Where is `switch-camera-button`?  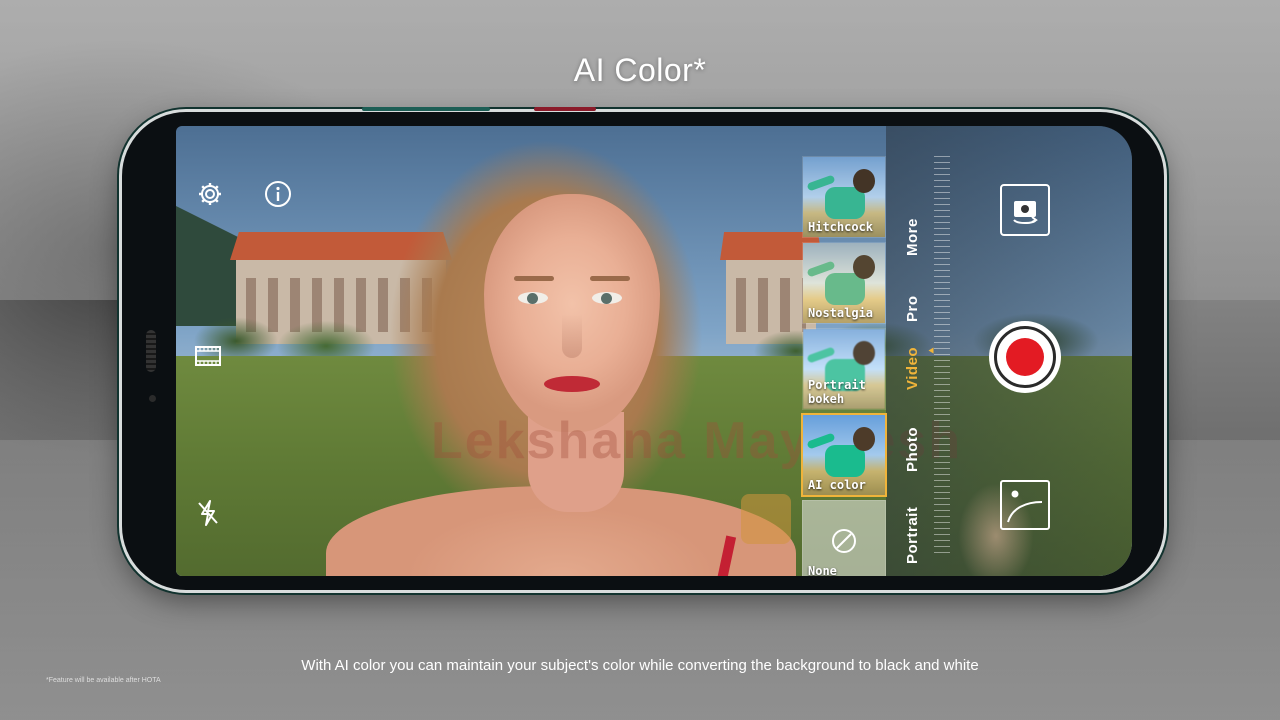 switch-camera-button is located at coordinates (1025, 210).